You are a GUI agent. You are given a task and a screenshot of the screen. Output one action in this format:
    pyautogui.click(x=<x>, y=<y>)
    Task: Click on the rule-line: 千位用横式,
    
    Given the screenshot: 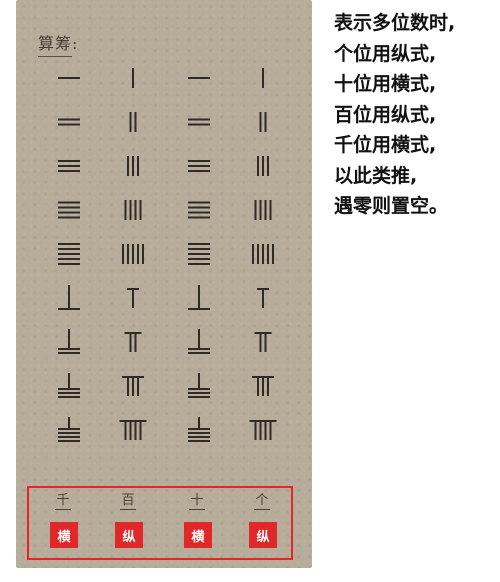 What is the action you would take?
    pyautogui.click(x=385, y=145)
    